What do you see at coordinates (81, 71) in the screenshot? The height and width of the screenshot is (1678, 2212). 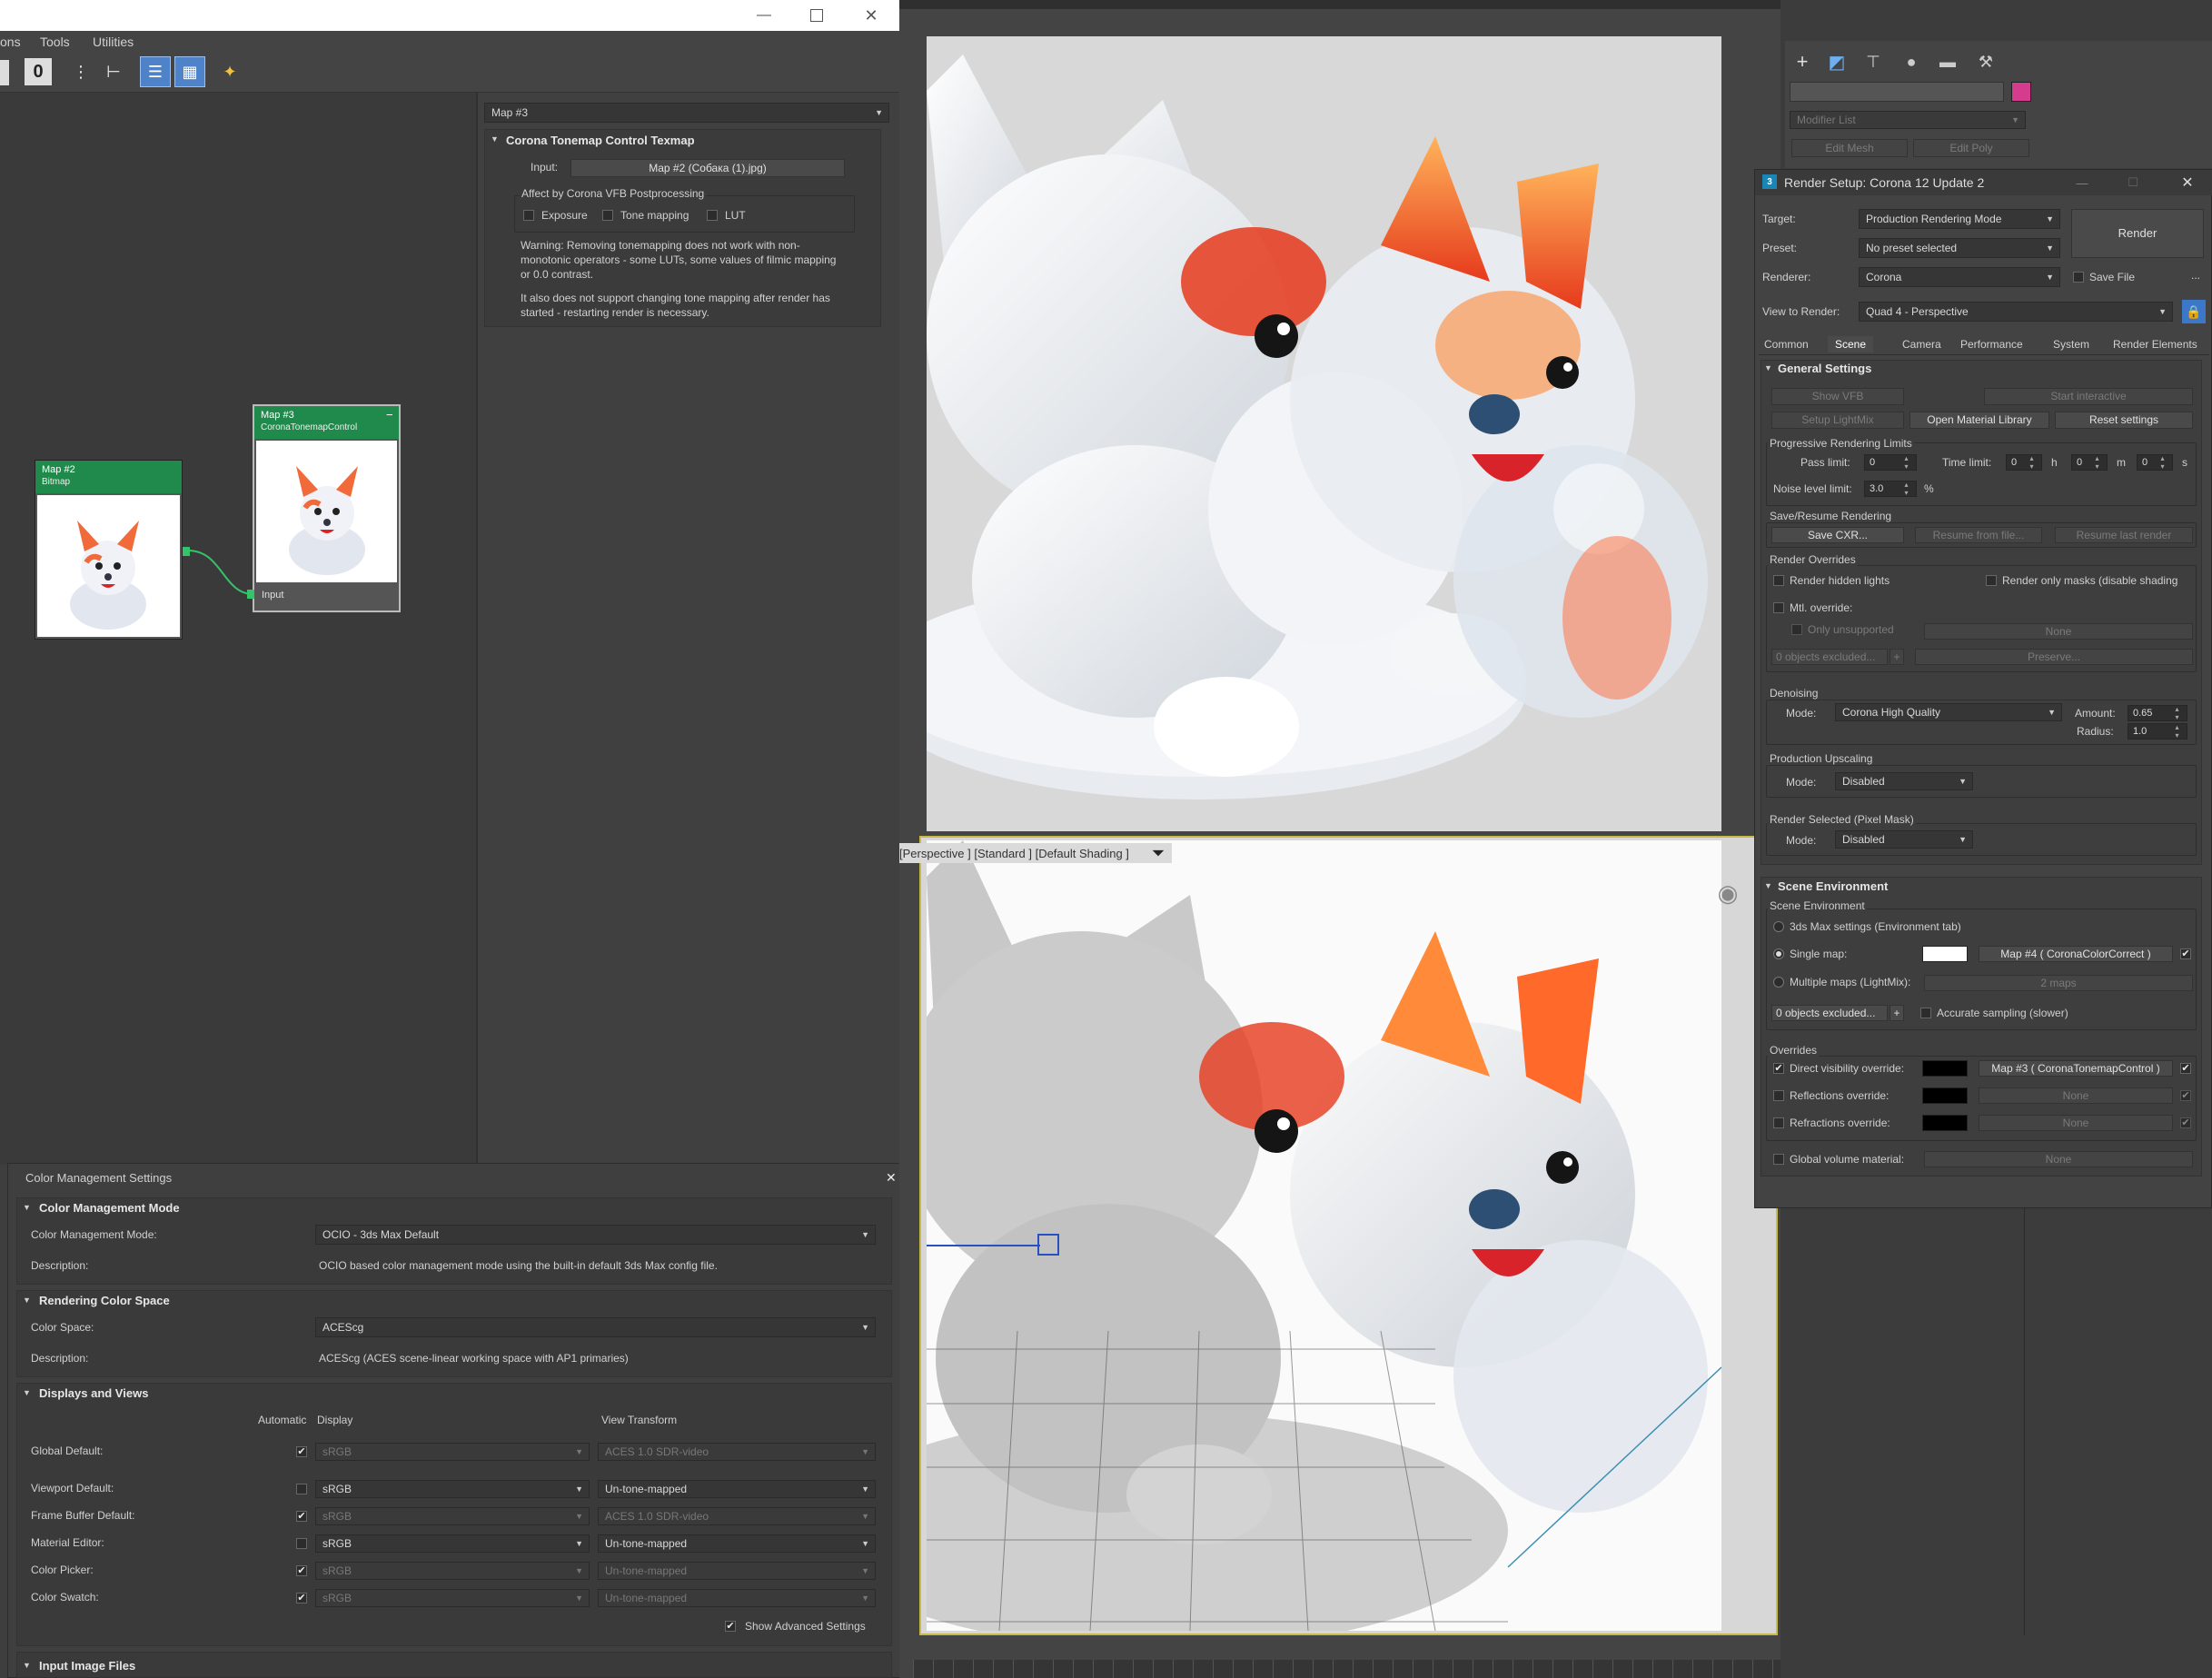 I see `layout-vertical-icon: ⋮` at bounding box center [81, 71].